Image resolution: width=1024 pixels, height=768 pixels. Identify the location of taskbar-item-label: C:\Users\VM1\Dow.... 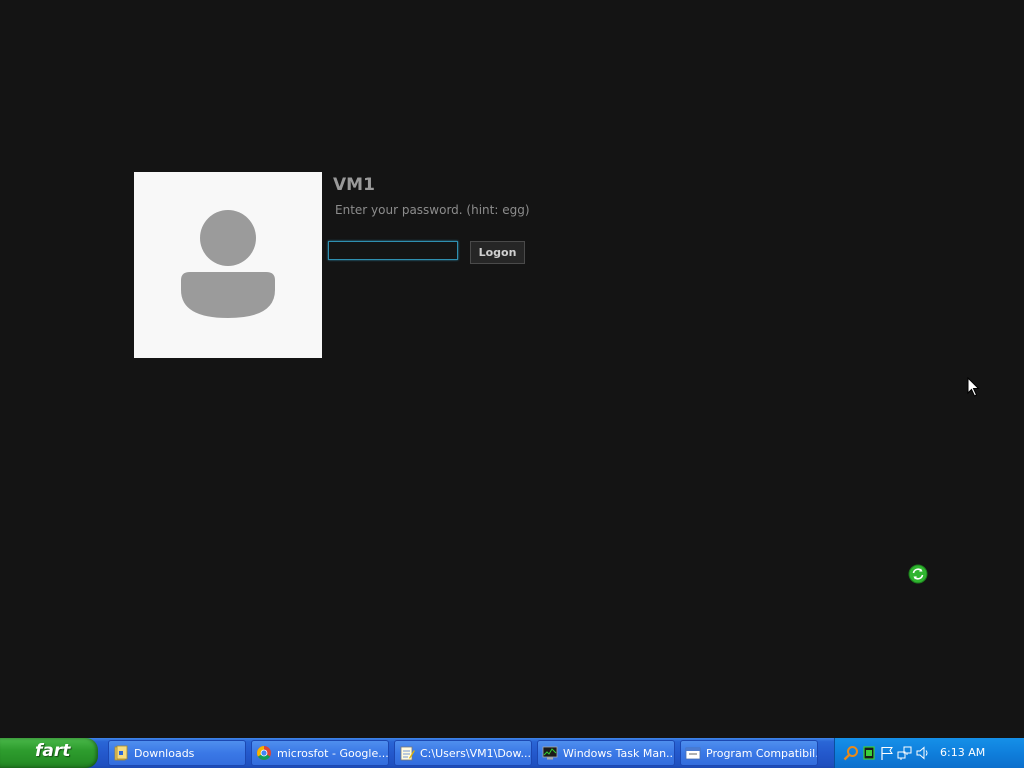
(475, 753).